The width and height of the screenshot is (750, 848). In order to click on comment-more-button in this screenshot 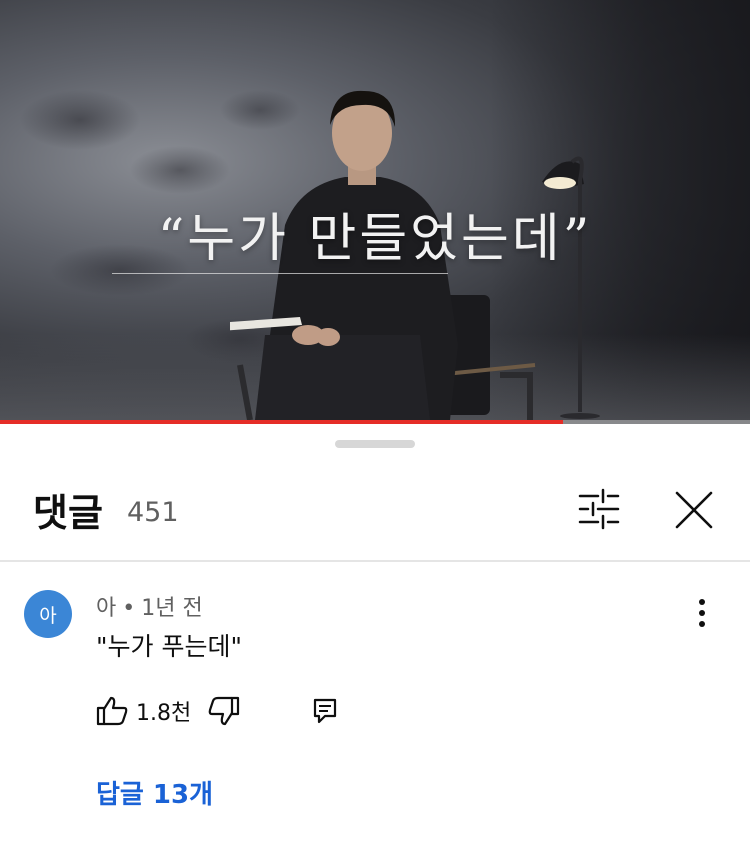, I will do `click(702, 614)`.